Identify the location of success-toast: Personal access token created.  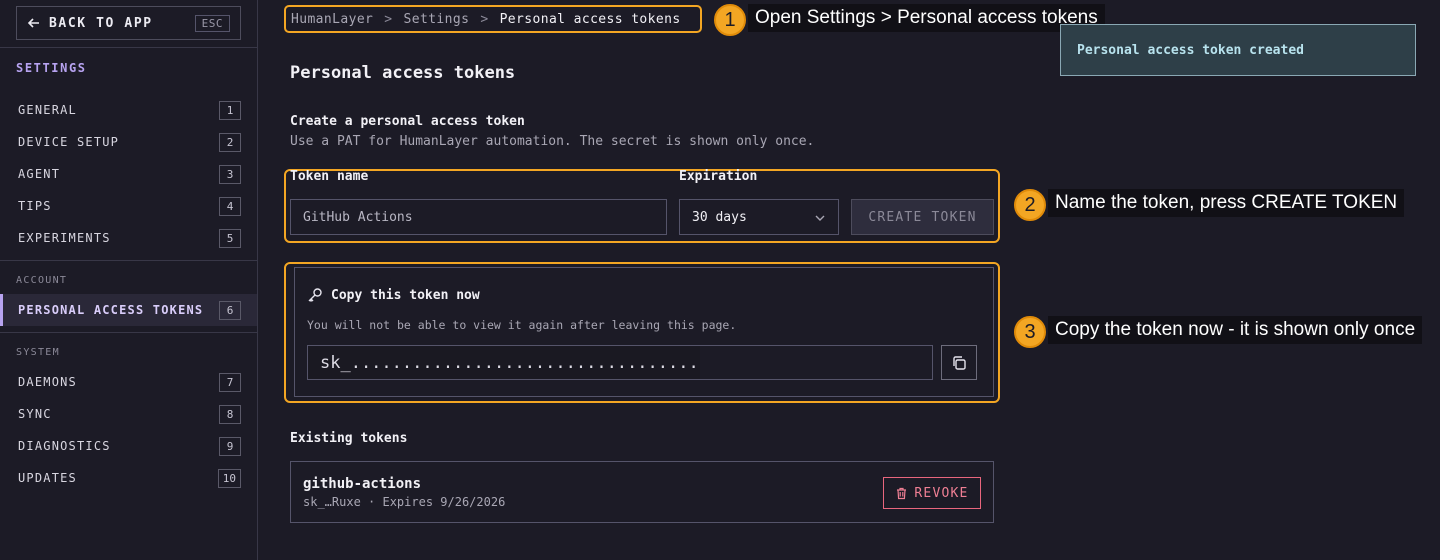
(1238, 50).